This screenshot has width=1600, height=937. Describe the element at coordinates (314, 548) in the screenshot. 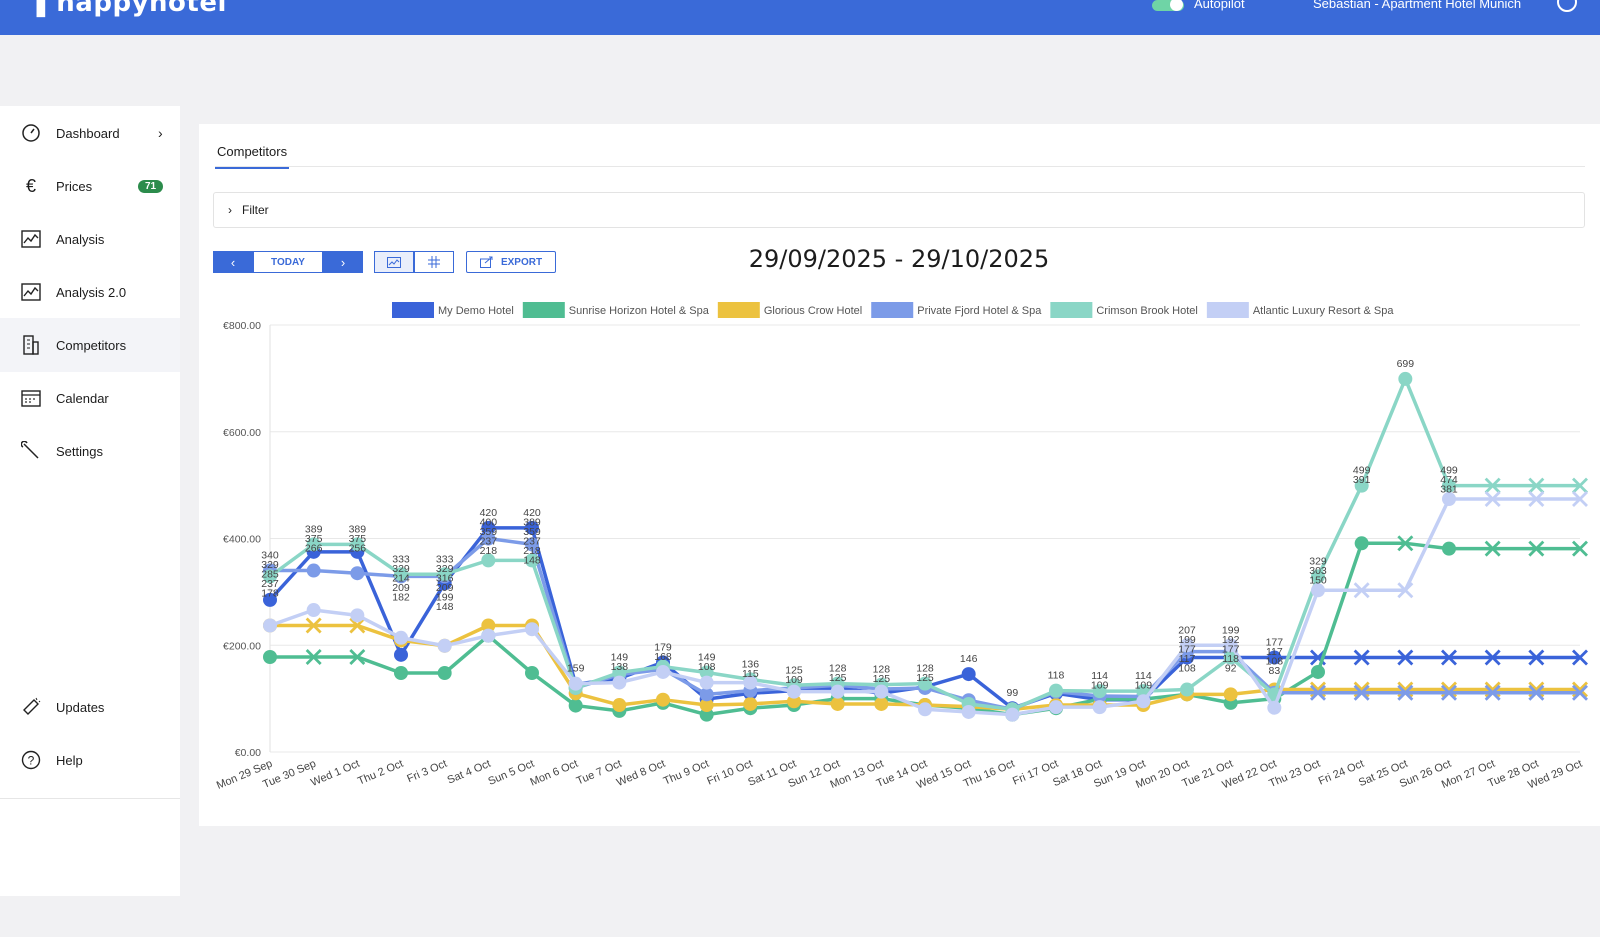

I see `data-label: 266` at that location.